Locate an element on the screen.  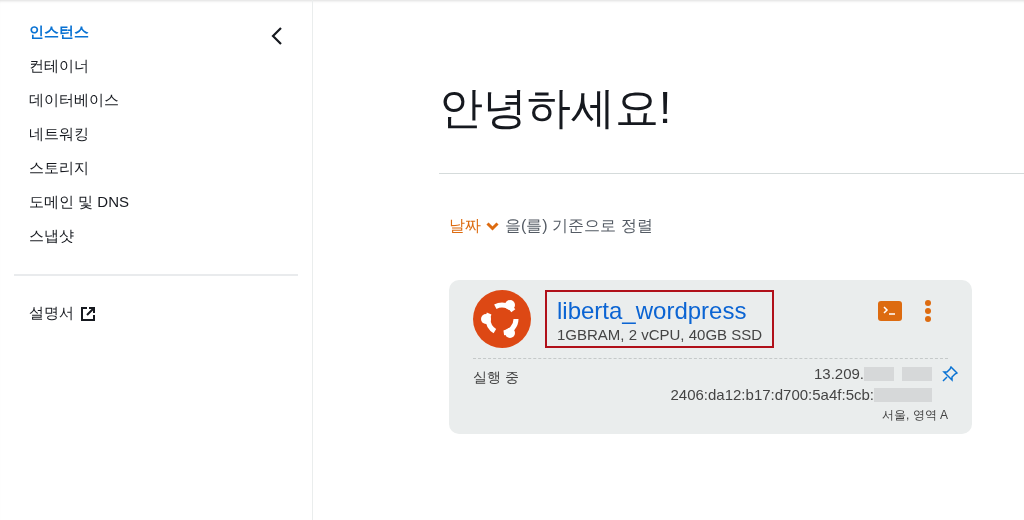
sidebar-item: 컨테이너 is located at coordinates (79, 66).